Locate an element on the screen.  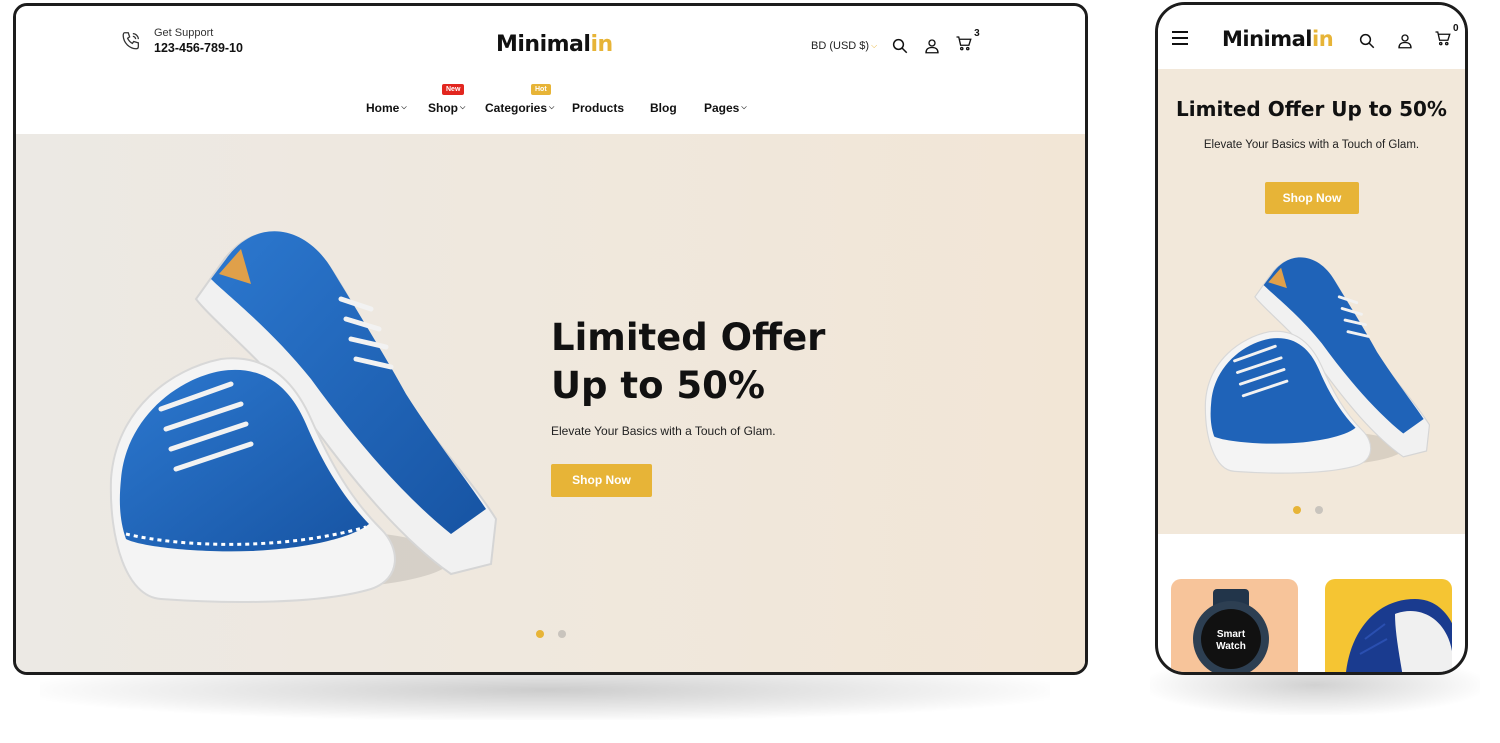
nav-item-blog: Blog is located at coordinates (677, 108).